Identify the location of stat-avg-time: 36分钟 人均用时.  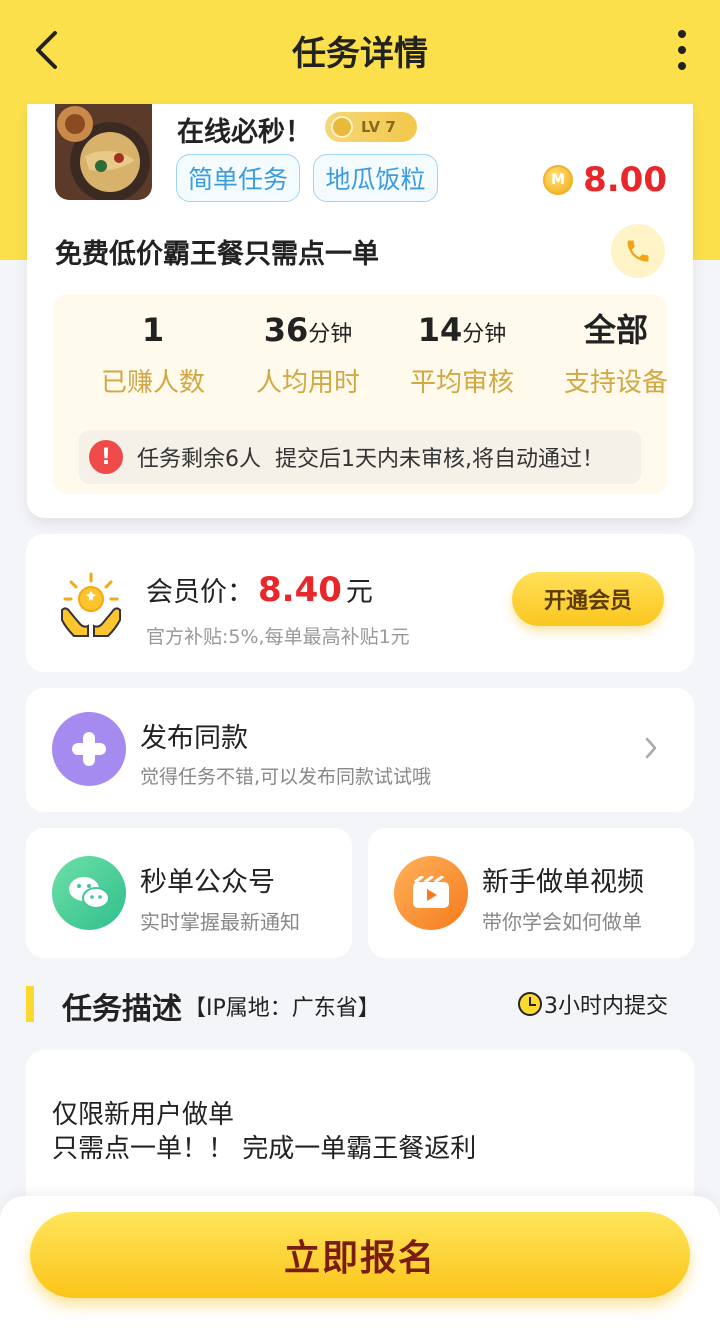
(308, 353).